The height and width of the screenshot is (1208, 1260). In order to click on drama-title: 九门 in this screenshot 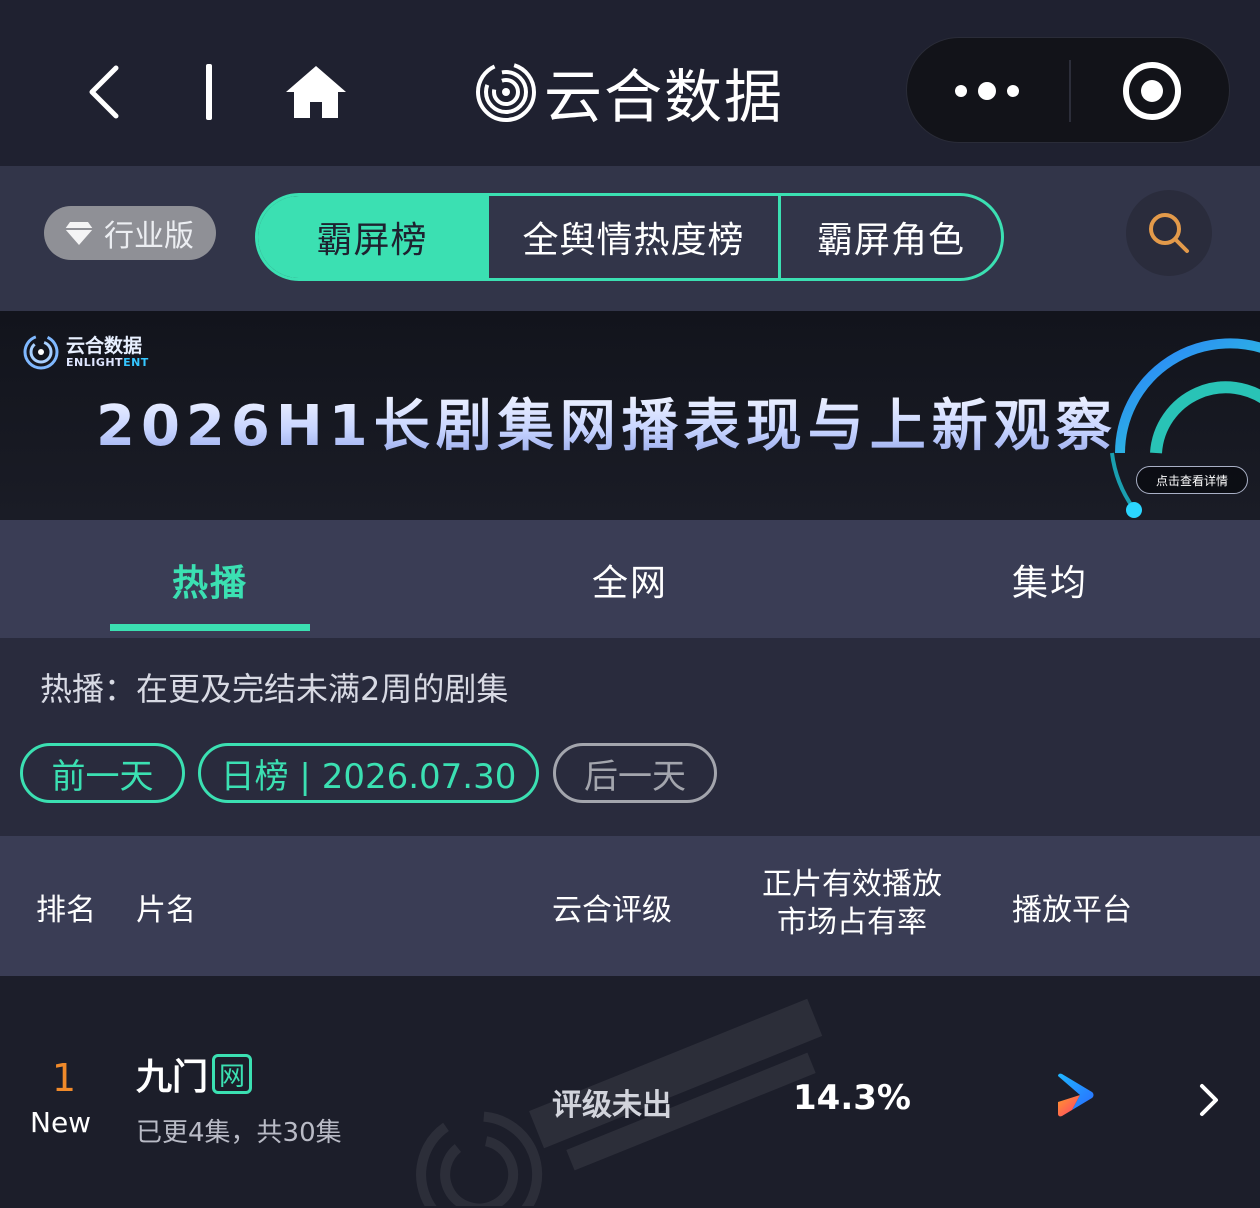, I will do `click(172, 1077)`.